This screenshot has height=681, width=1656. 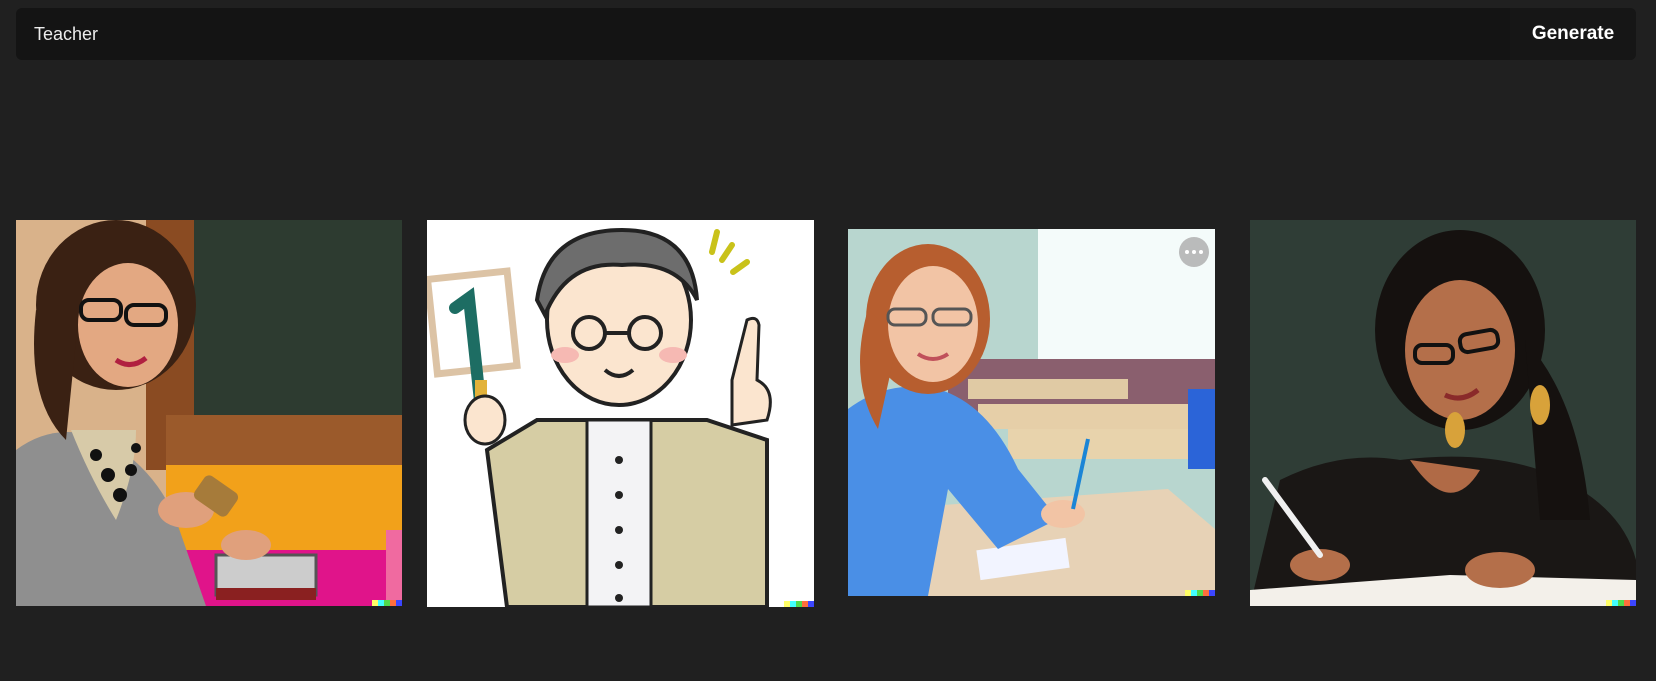 I want to click on prompt-bar: Generate, so click(x=826, y=34).